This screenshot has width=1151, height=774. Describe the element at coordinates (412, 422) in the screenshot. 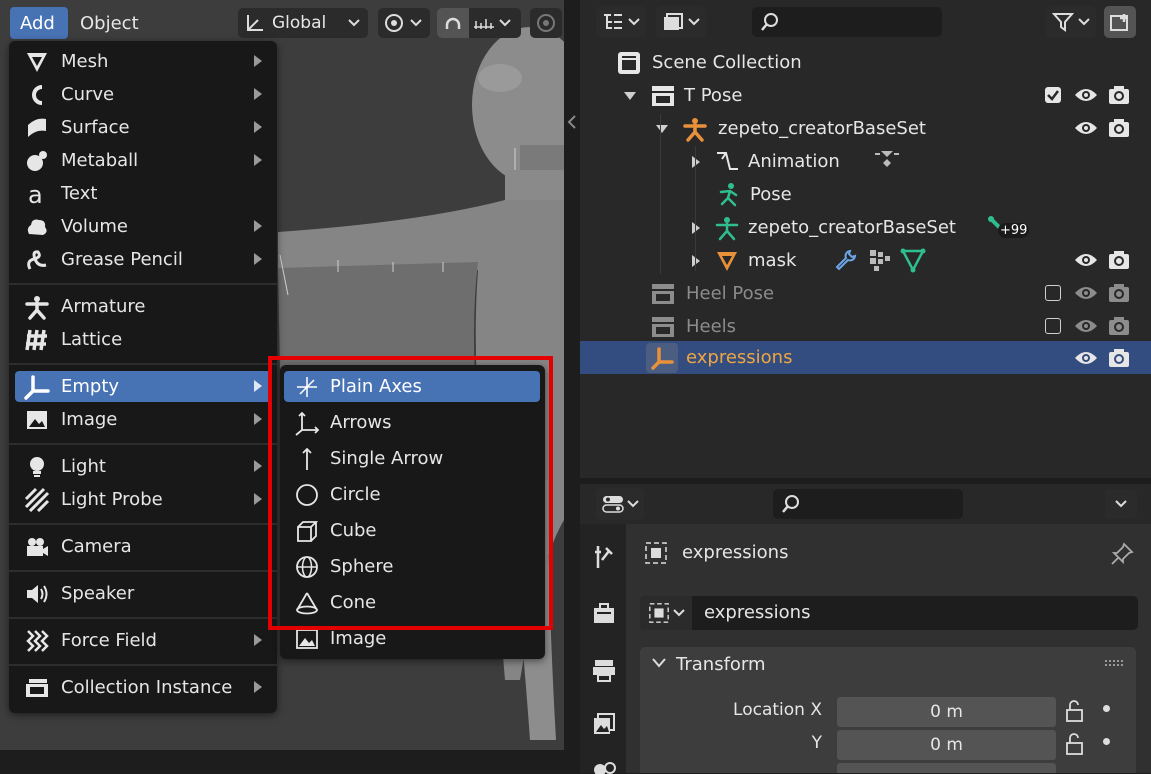

I see `submenu-item-arrows: Arrows` at that location.